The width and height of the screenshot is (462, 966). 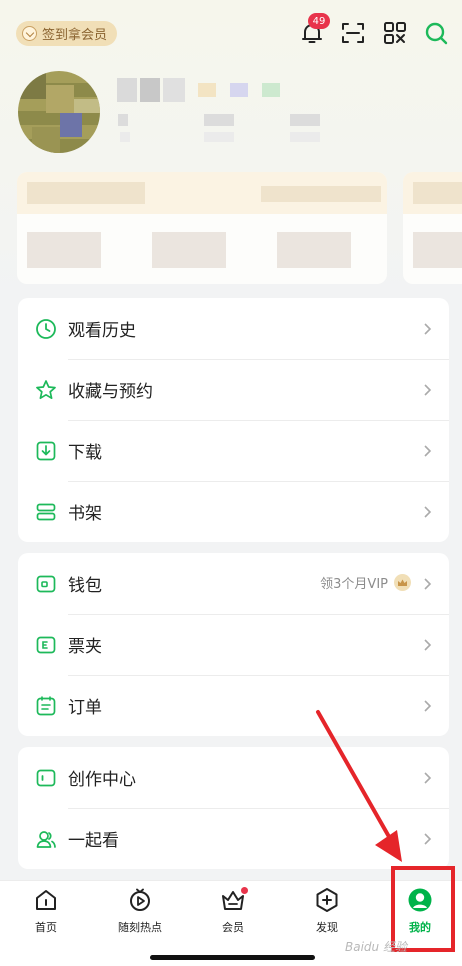 What do you see at coordinates (46, 900) in the screenshot?
I see `home-icon` at bounding box center [46, 900].